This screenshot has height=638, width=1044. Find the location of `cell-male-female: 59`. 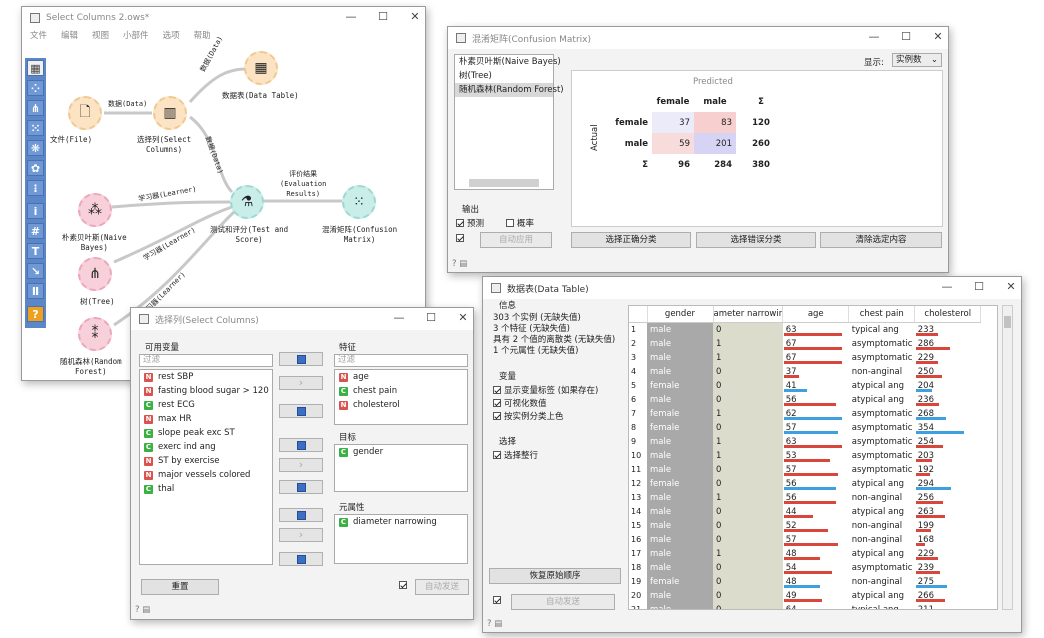

cell-male-female: 59 is located at coordinates (673, 143).